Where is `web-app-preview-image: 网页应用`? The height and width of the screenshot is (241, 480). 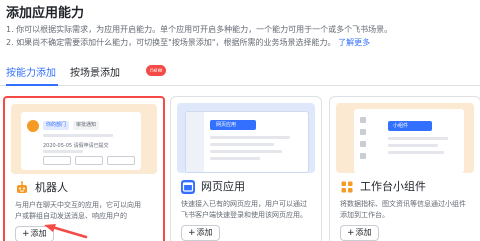 web-app-preview-image: 网页应用 is located at coordinates (246, 138).